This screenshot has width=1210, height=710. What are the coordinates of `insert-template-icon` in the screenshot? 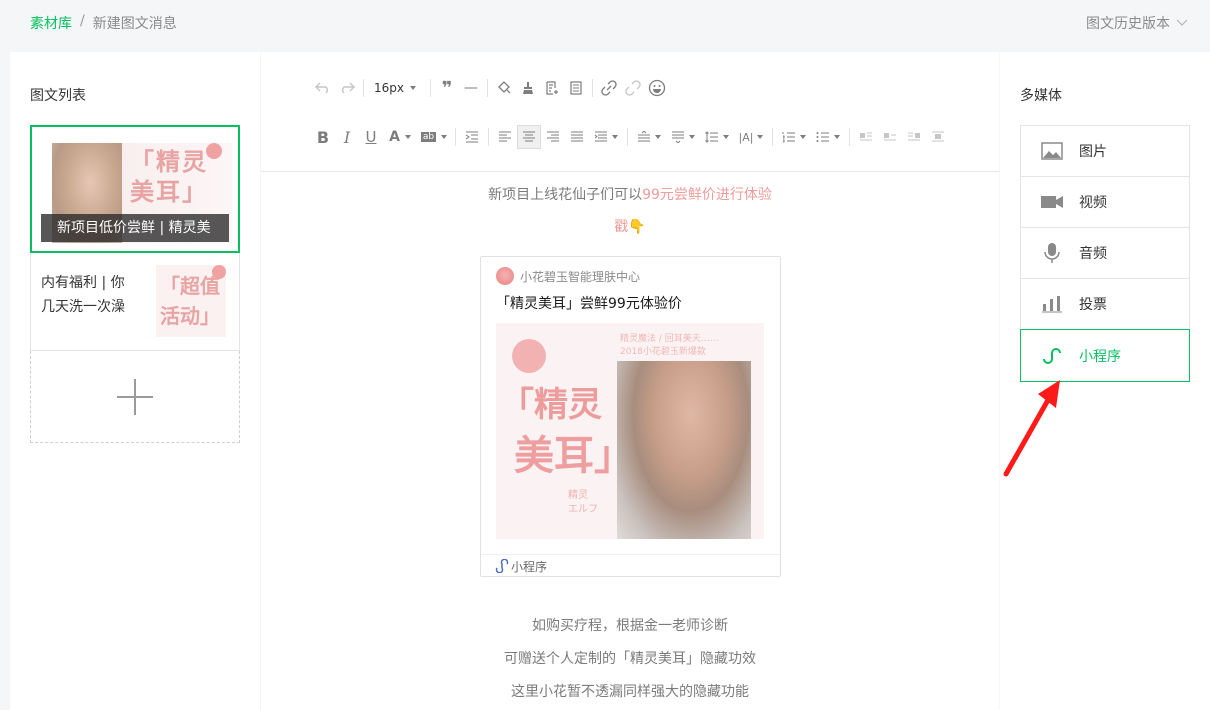 It's located at (552, 88).